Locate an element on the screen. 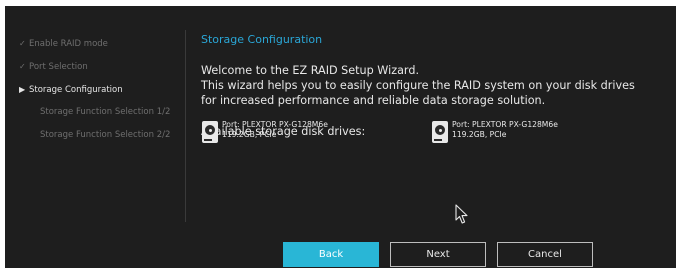 The image size is (682, 268). sidebar-step-label: Storage Function Selection 2/2 is located at coordinates (105, 135).